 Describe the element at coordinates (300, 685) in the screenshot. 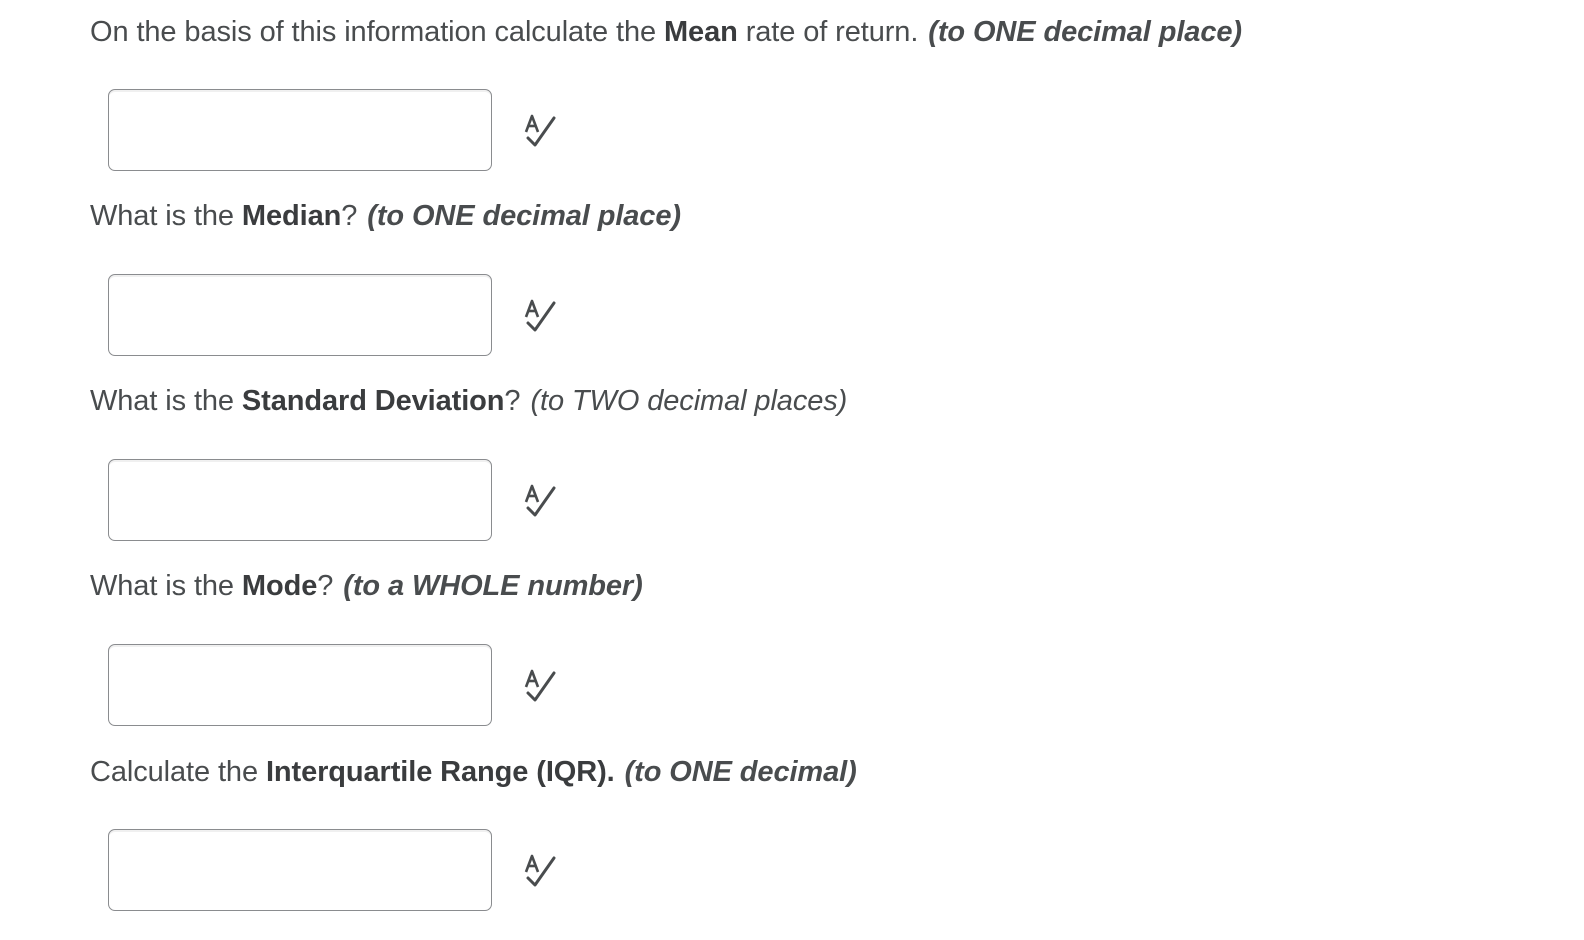

I see `mode-answer-input` at that location.